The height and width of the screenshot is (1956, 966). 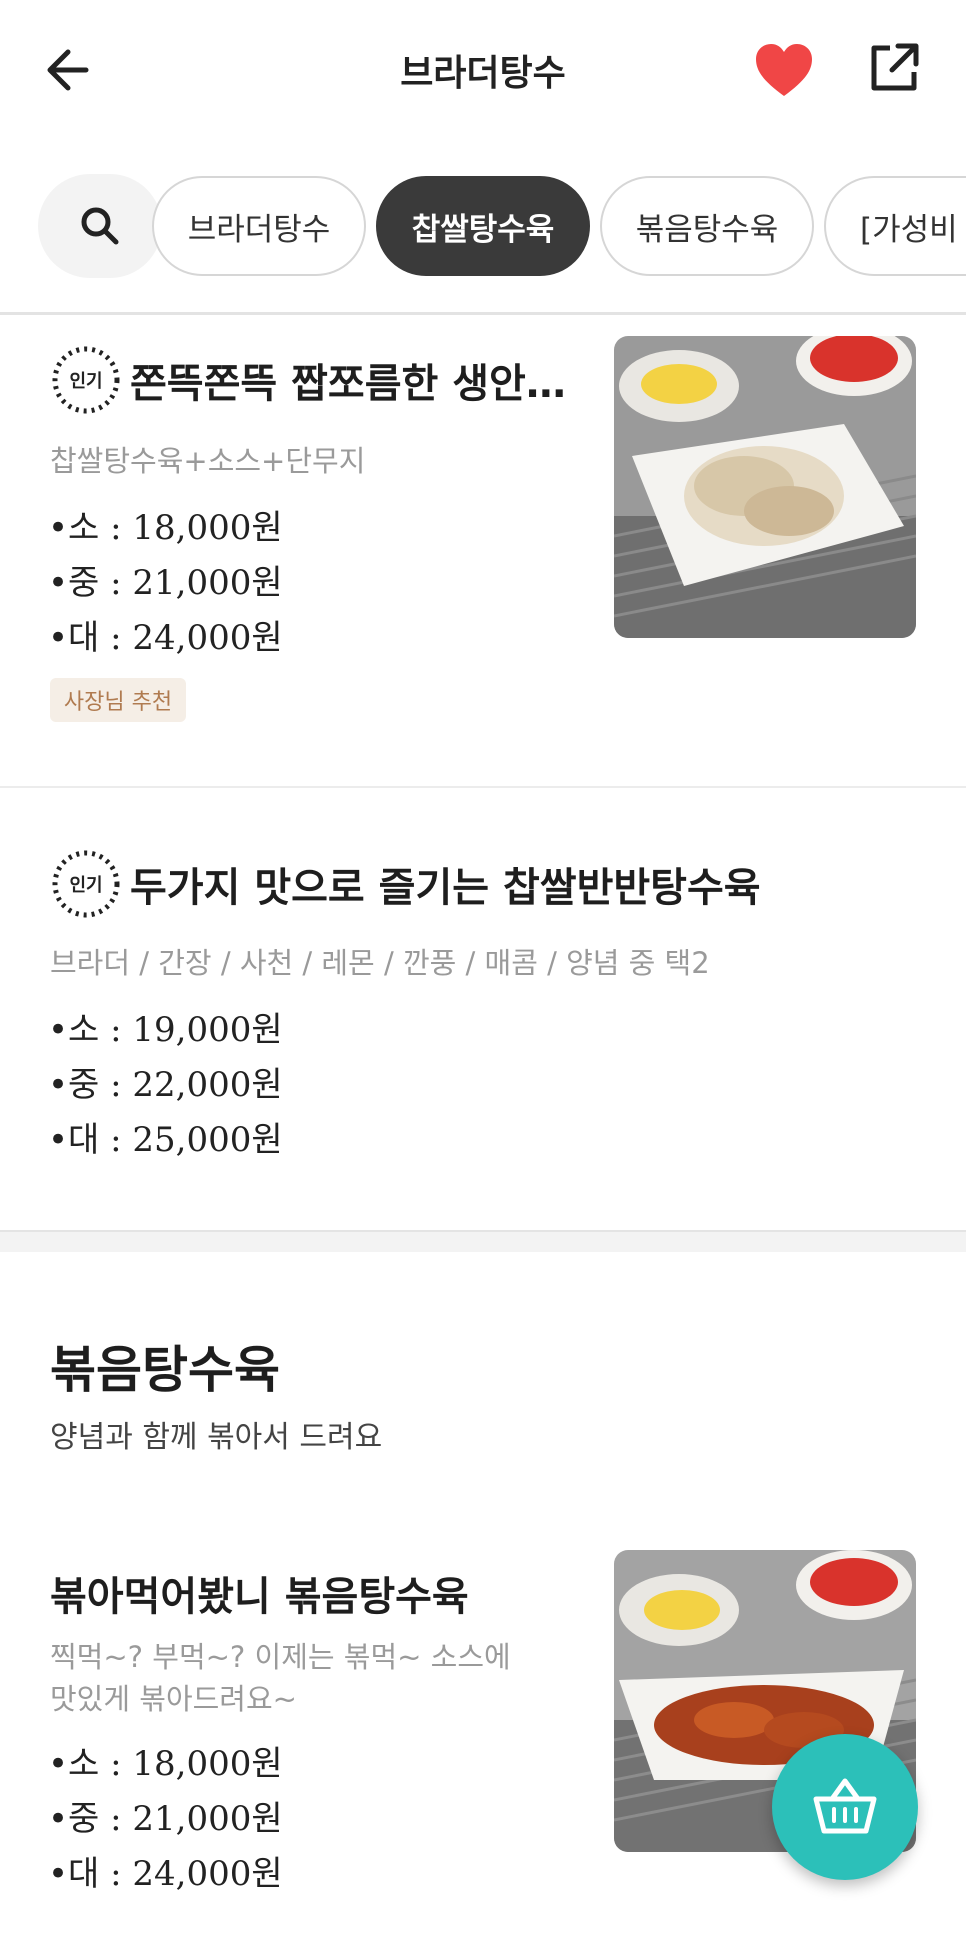 I want to click on tab-chapssal-tangsuyuk: 찹쌀탕수육, so click(x=483, y=226).